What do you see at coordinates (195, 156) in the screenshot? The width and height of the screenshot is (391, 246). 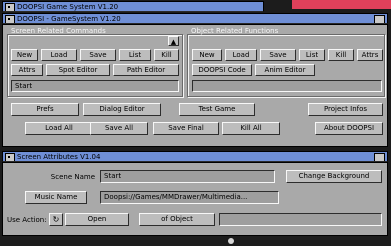 I see `screen-attributes-titlebar: Screen Attributes V1.04` at bounding box center [195, 156].